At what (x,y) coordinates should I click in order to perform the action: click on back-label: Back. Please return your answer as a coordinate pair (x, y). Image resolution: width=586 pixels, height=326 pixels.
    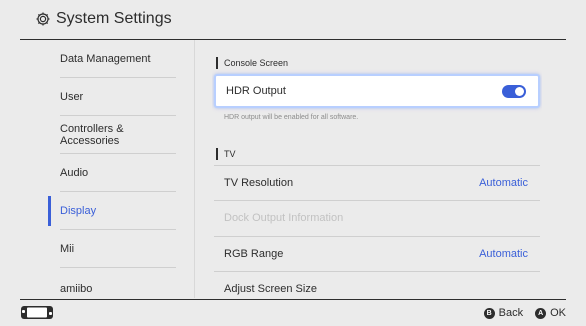
    Looking at the image, I should click on (511, 313).